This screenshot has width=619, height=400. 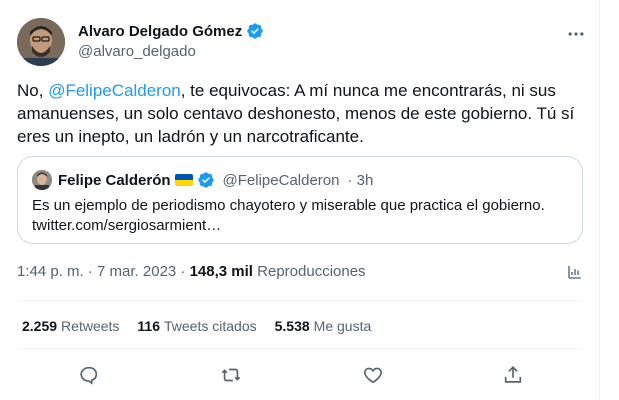 I want to click on quotes-count: 116, so click(x=148, y=326).